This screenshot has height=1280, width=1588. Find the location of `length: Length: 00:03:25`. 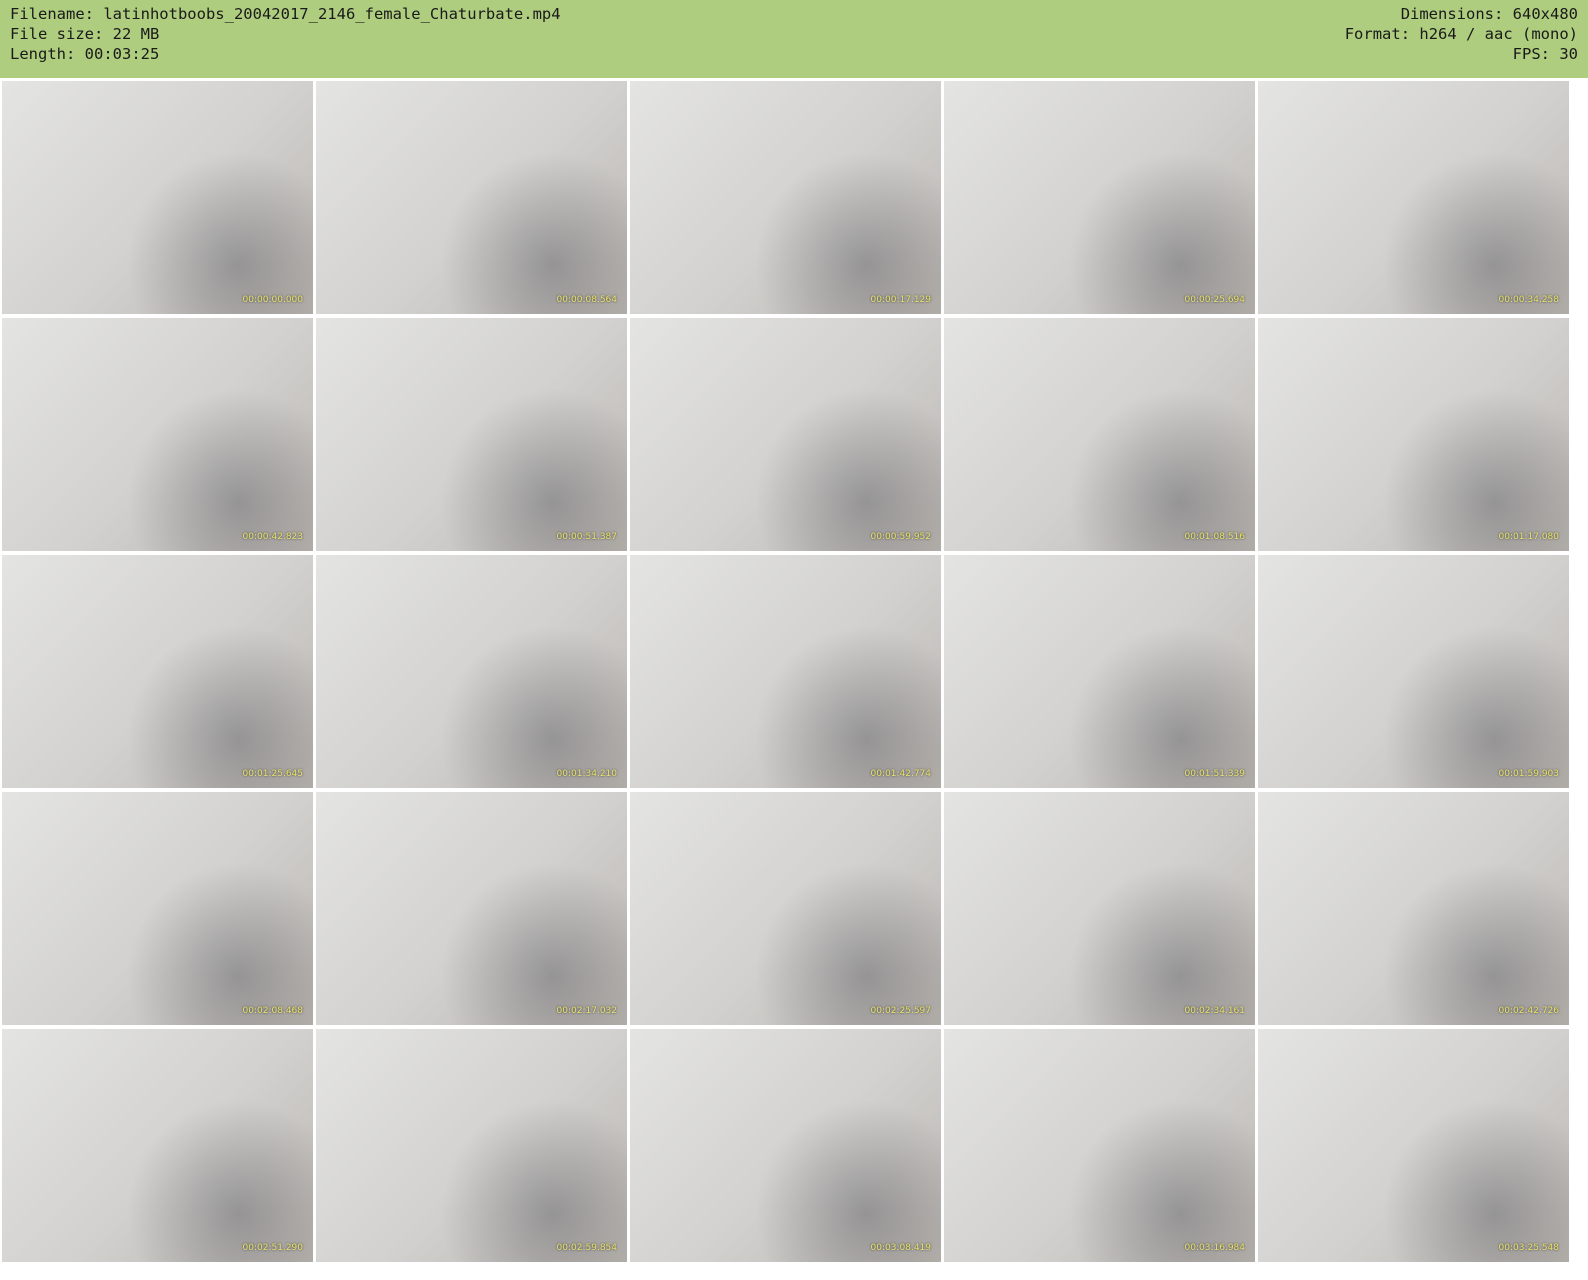

length: Length: 00:03:25 is located at coordinates (85, 54).